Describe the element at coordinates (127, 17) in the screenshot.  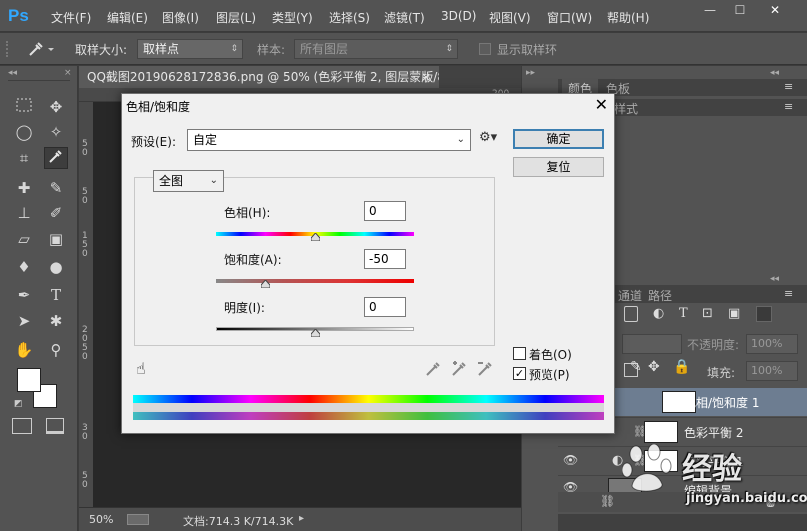
I see `menu-edit: 编辑(E)` at that location.